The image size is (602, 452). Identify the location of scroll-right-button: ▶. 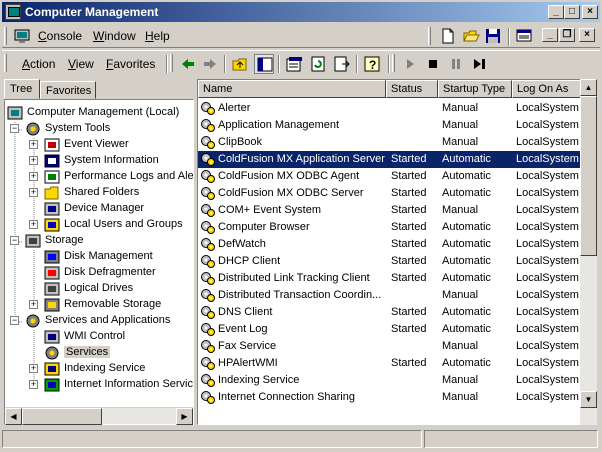
(184, 416).